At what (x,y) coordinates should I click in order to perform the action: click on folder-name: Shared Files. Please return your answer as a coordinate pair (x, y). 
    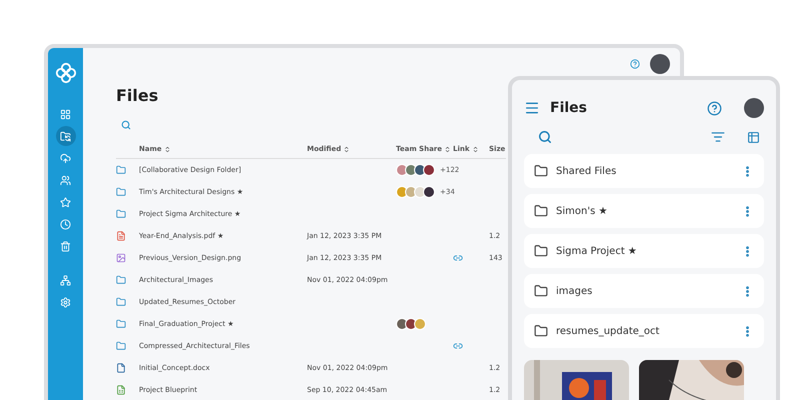
    Looking at the image, I should click on (587, 171).